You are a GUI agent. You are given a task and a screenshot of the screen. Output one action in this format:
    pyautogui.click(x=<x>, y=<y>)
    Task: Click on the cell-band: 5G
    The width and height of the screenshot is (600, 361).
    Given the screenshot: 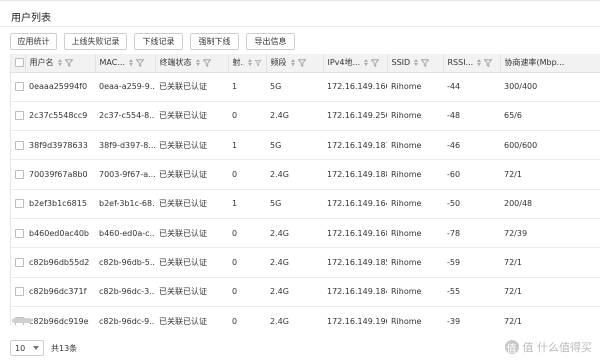 What is the action you would take?
    pyautogui.click(x=294, y=145)
    